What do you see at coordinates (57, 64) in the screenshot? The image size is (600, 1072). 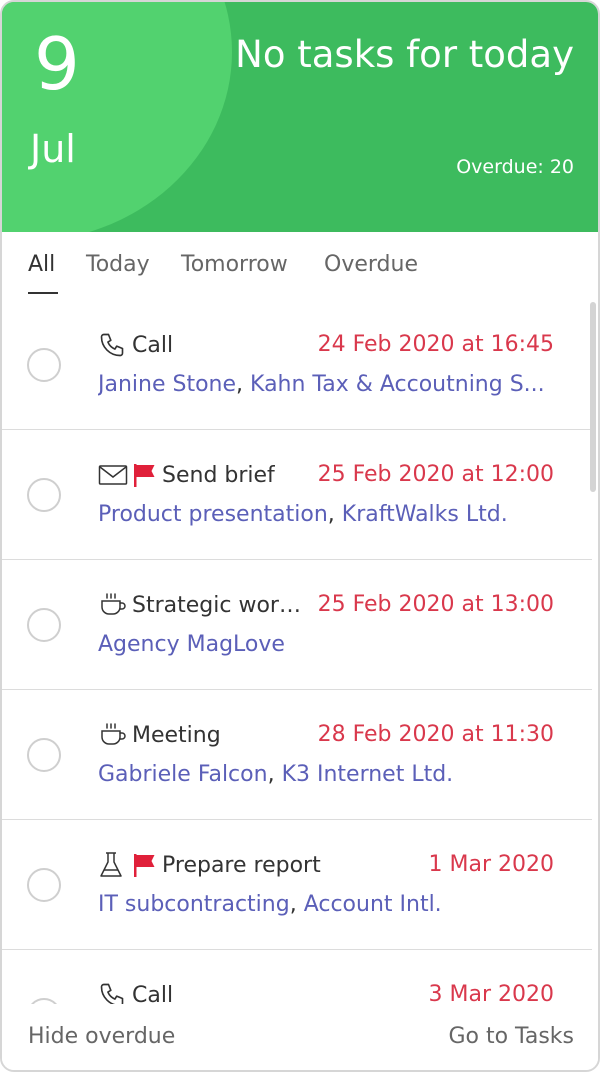 I see `current-day: 9` at bounding box center [57, 64].